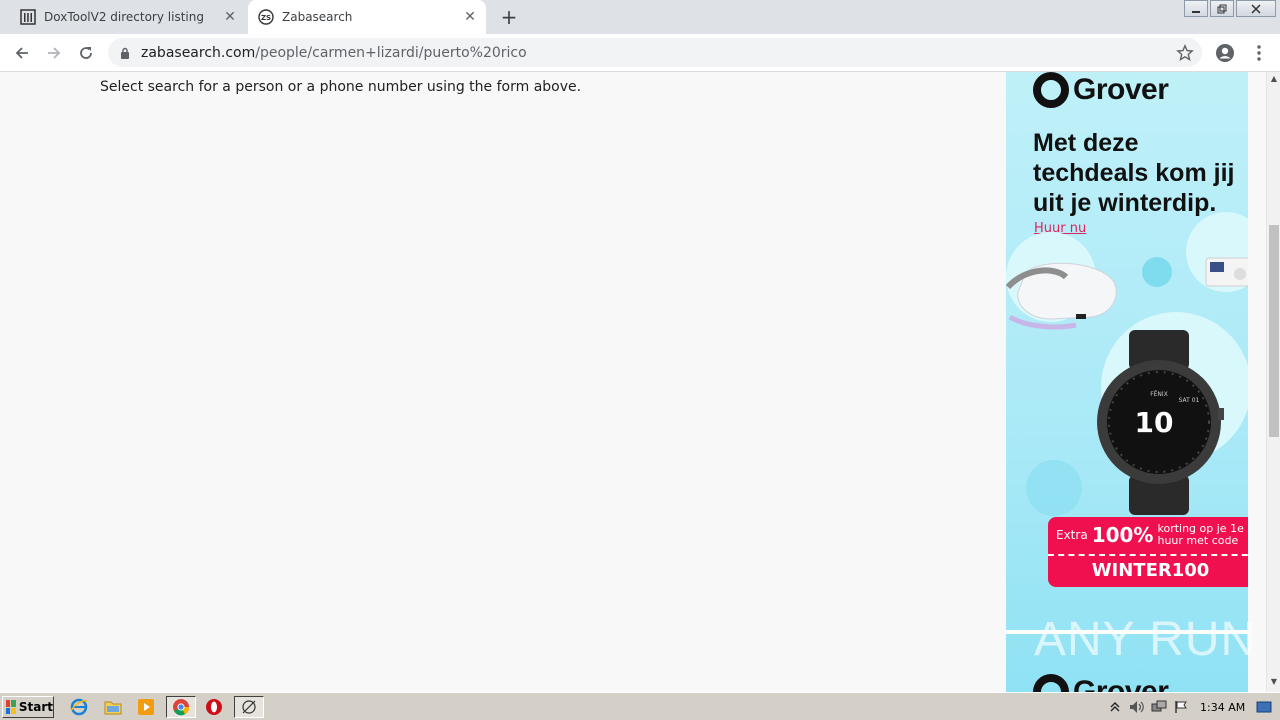  I want to click on lock-icon, so click(126, 53).